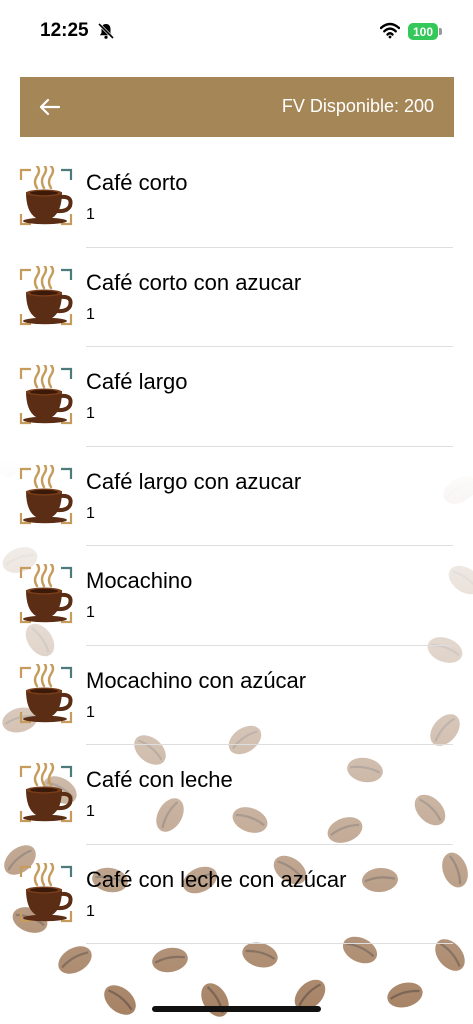 This screenshot has height=1024, width=473. What do you see at coordinates (236, 894) in the screenshot?
I see `list-item: Café con leche con azúcar 1` at bounding box center [236, 894].